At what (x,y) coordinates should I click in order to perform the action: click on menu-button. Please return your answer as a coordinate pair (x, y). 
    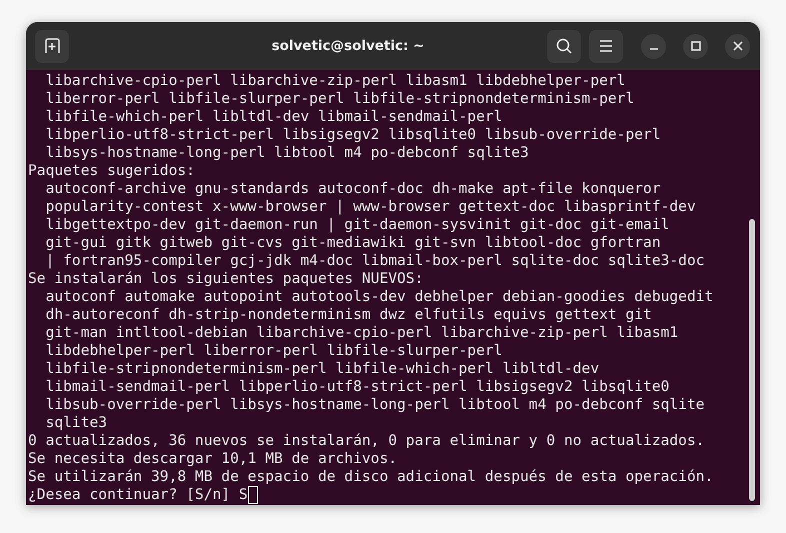
    Looking at the image, I should click on (606, 46).